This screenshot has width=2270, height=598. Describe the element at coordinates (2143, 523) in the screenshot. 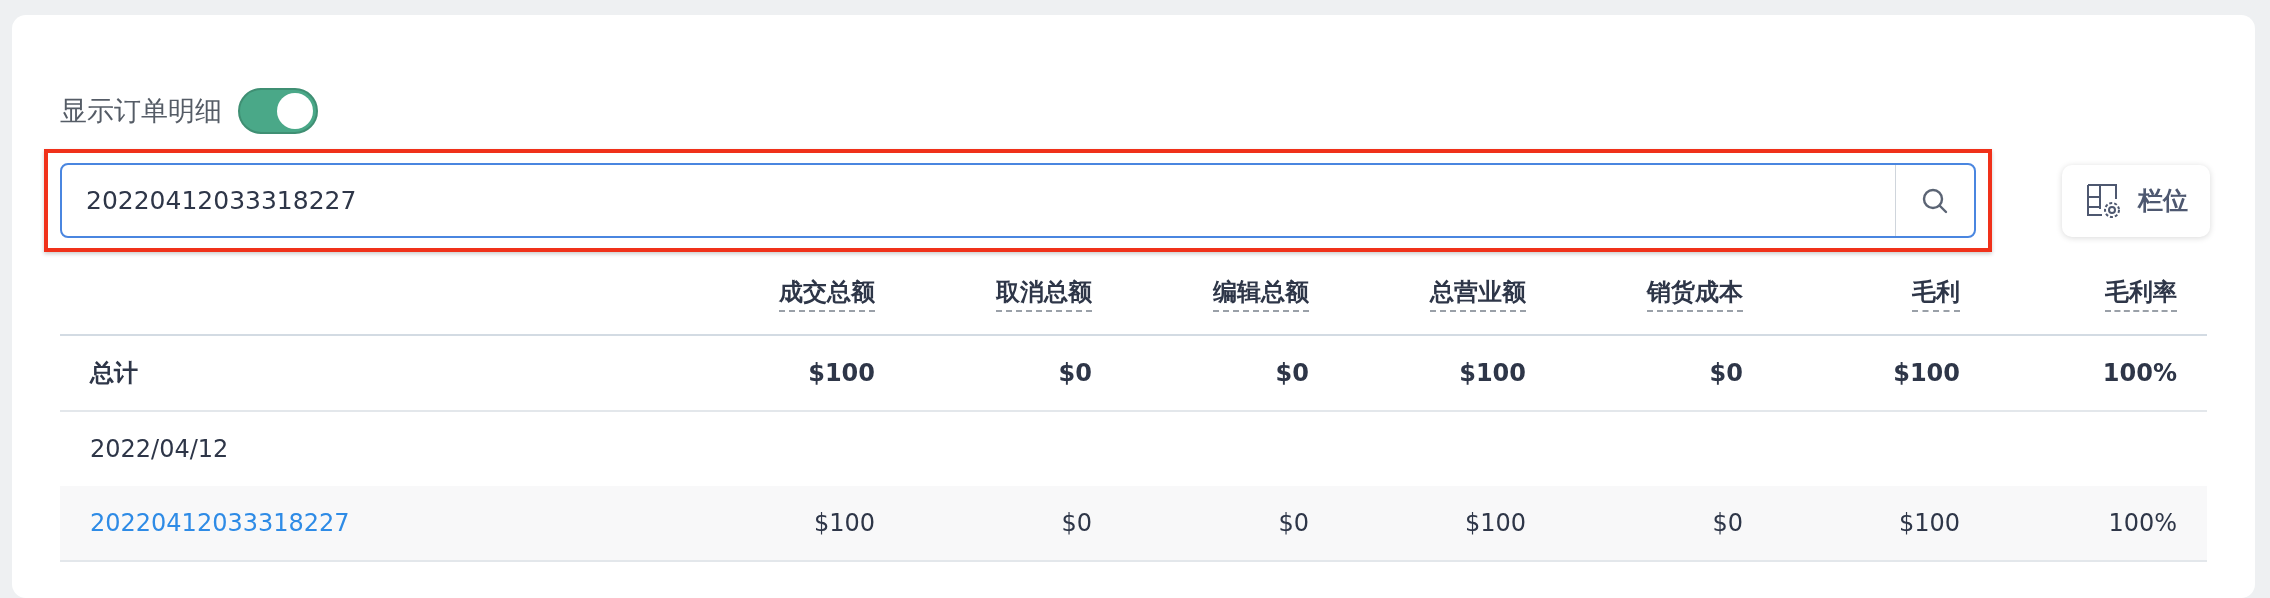

I see `table-cell-text: 100%` at that location.